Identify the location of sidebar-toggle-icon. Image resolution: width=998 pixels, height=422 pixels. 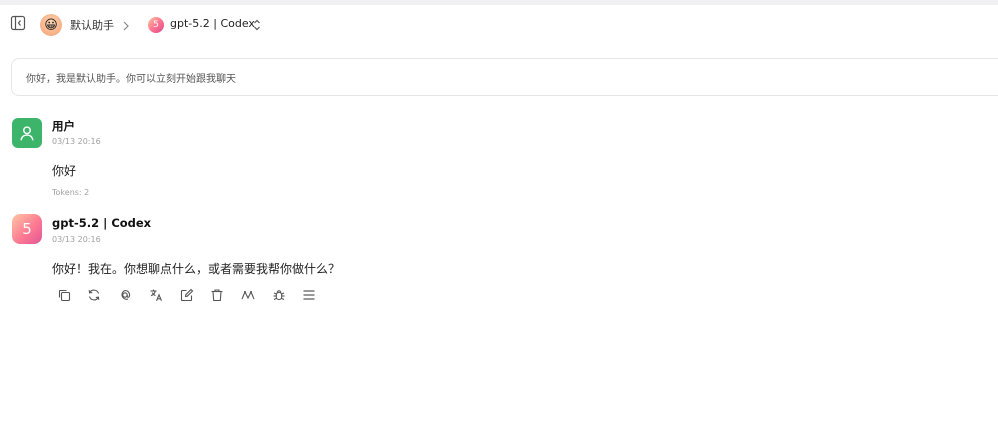
(18, 23).